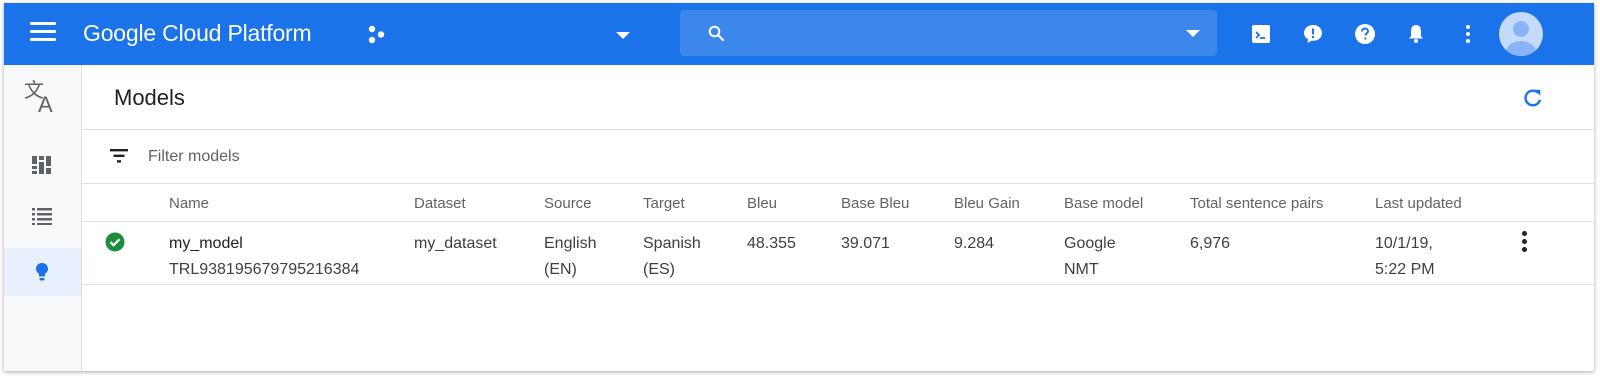  What do you see at coordinates (1418, 203) in the screenshot?
I see `column-header-last-updated: Last updated` at bounding box center [1418, 203].